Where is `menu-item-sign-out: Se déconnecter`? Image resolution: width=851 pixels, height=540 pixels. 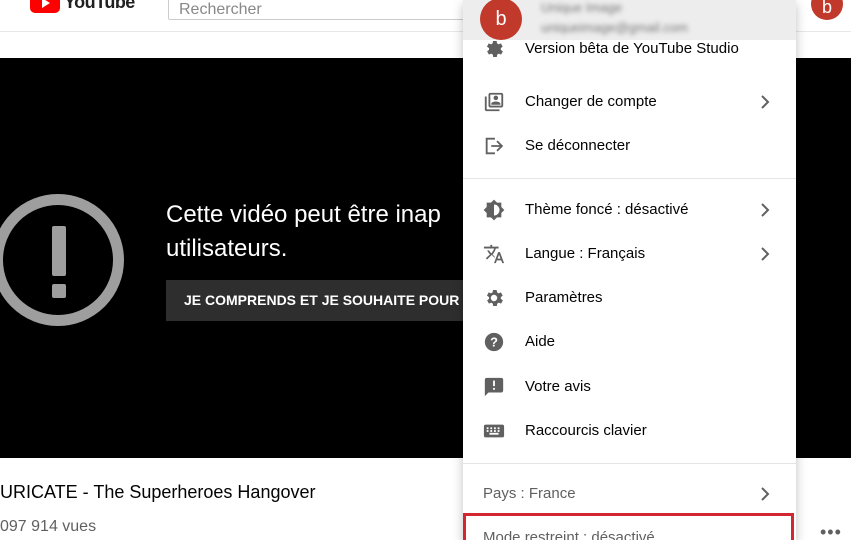
menu-item-sign-out: Se déconnecter is located at coordinates (629, 146).